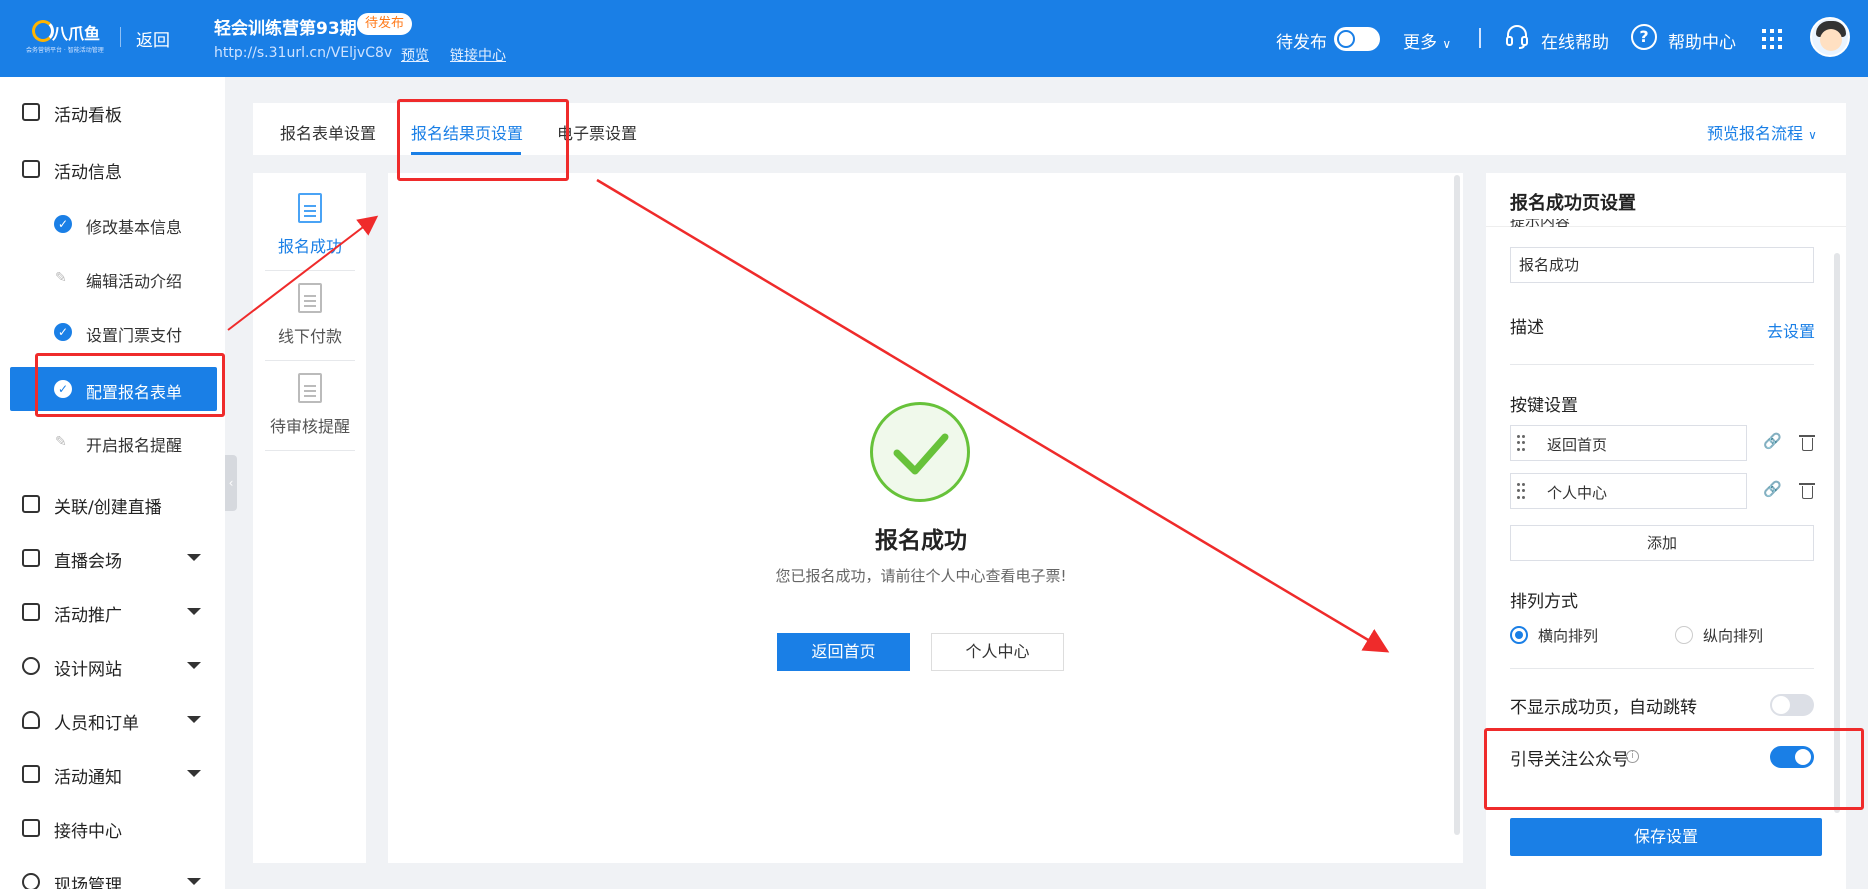  I want to click on sidebar-subitem-registration-form: ✓ 配置报名表单, so click(113, 389).